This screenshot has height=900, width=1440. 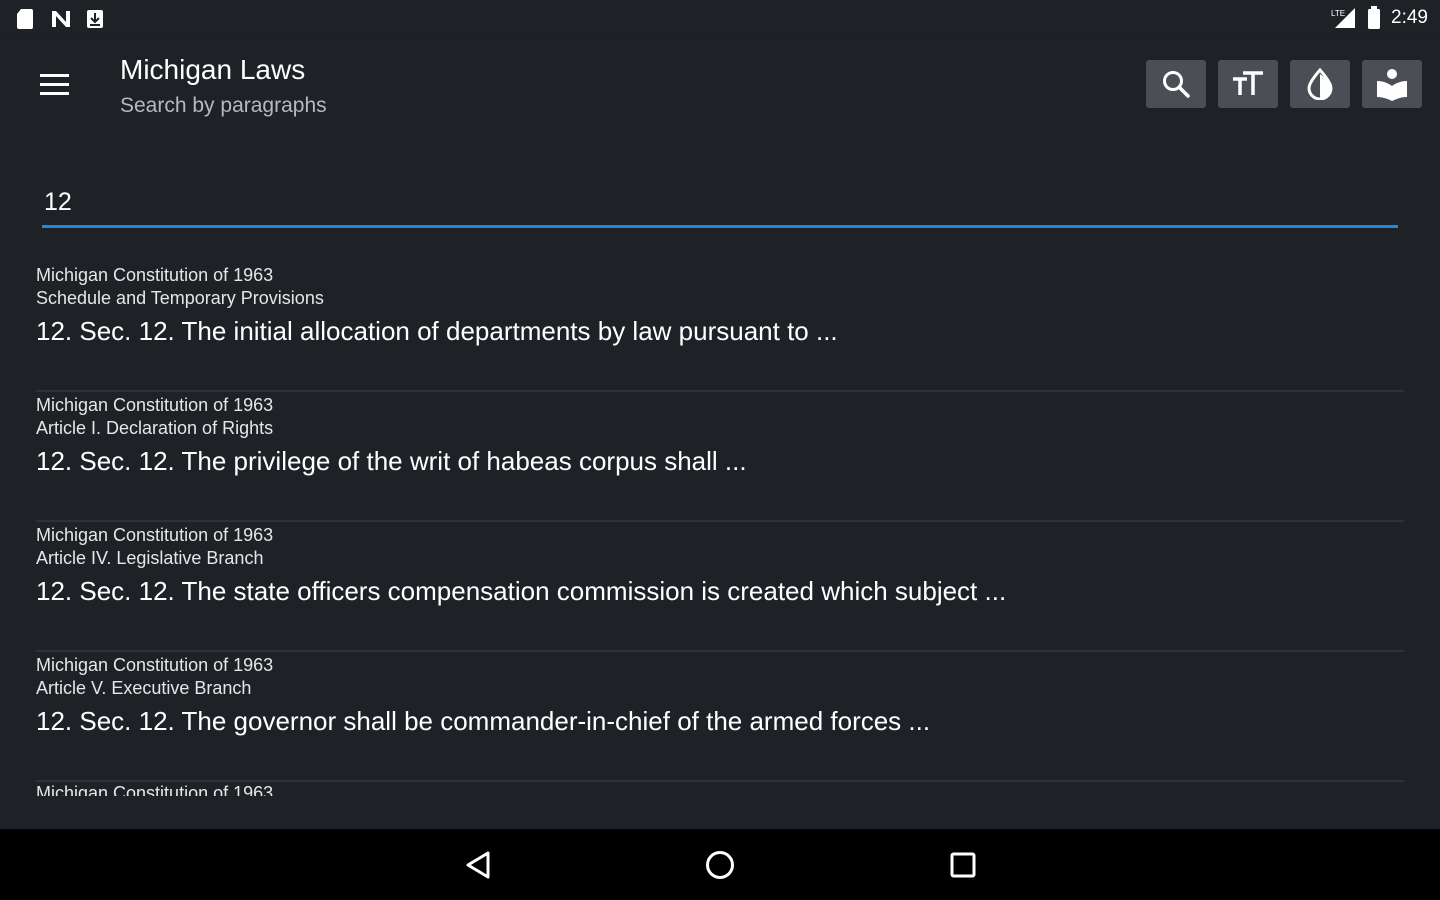 What do you see at coordinates (95, 19) in the screenshot?
I see `download-icon` at bounding box center [95, 19].